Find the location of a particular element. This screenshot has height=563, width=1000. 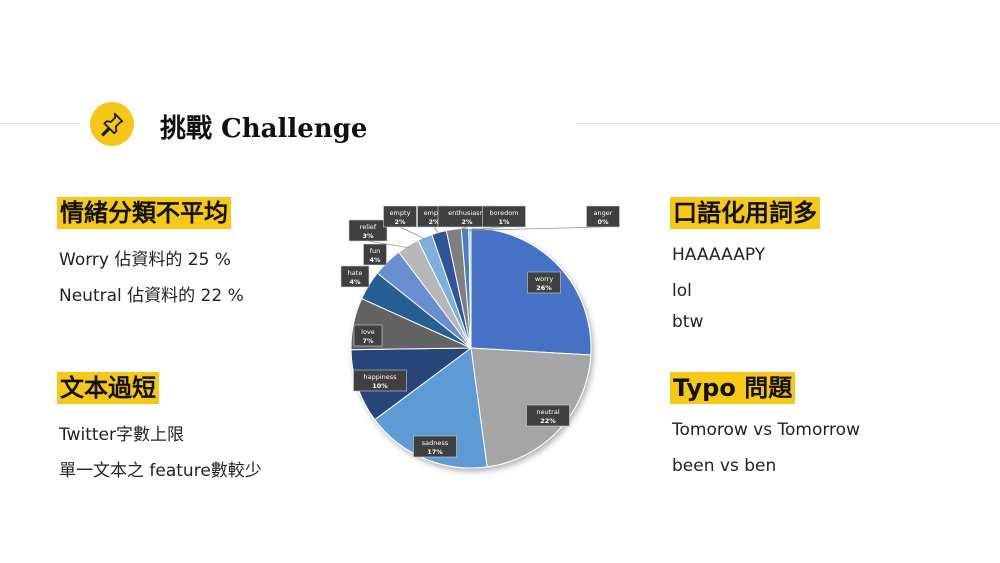

text-line: Tomorow vs Tomorrow is located at coordinates (766, 430).